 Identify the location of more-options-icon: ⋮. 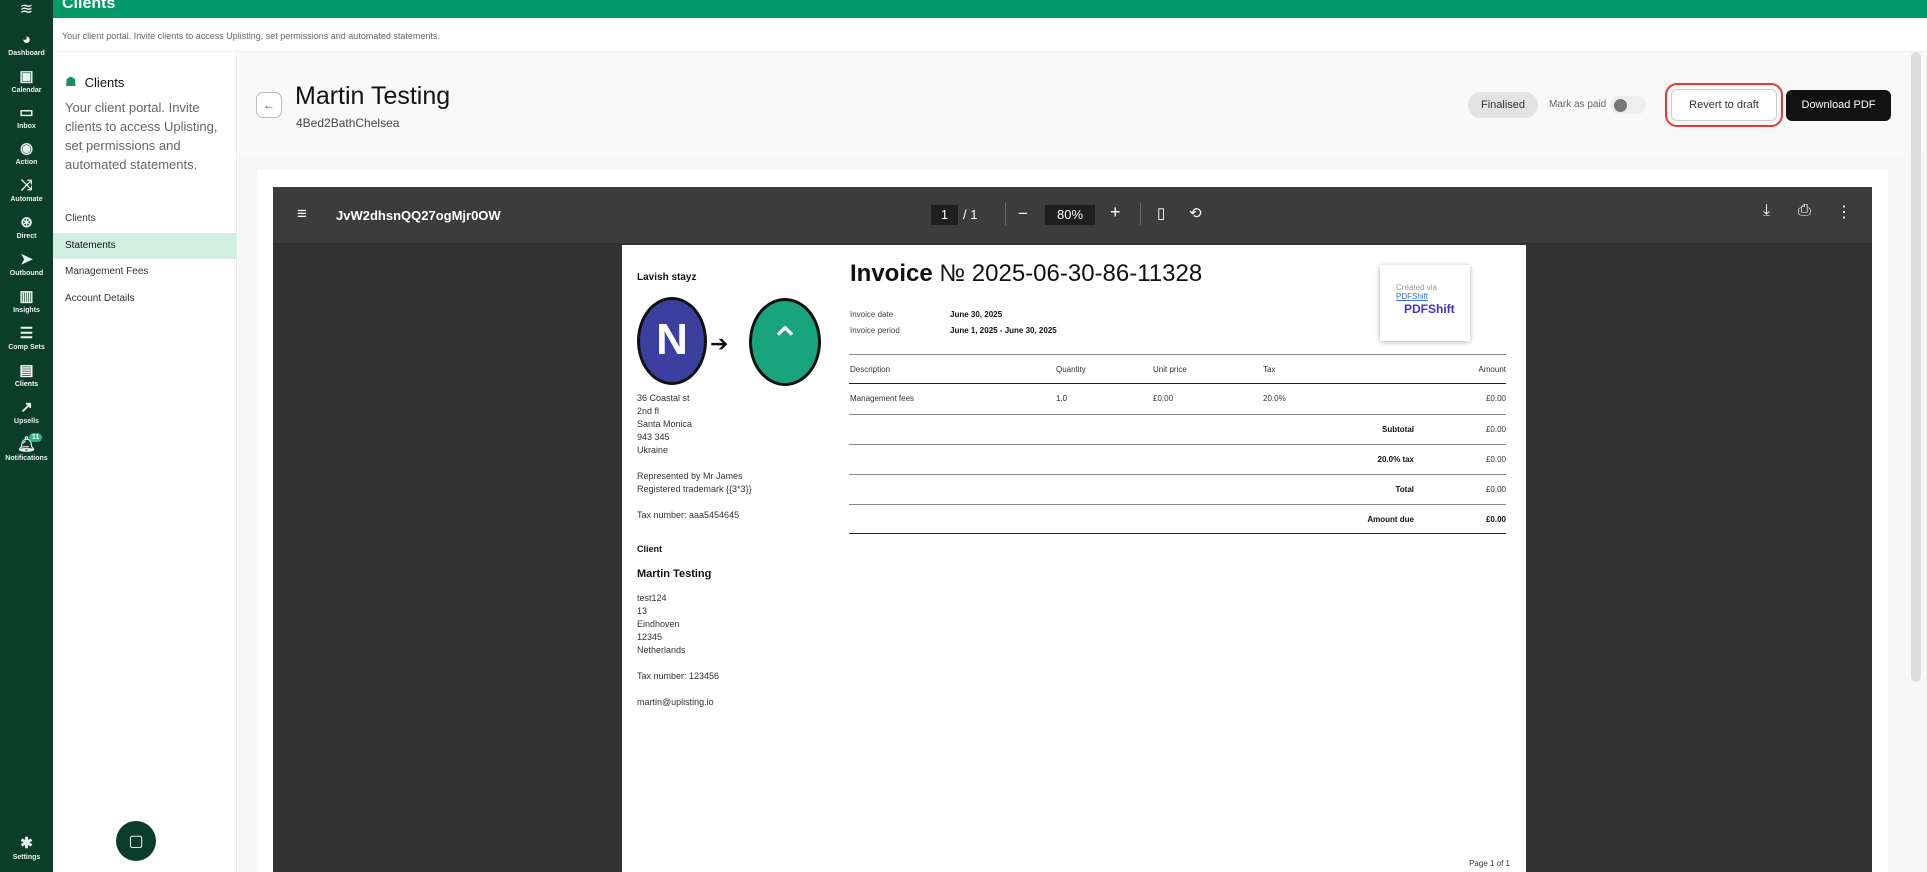
(1844, 212).